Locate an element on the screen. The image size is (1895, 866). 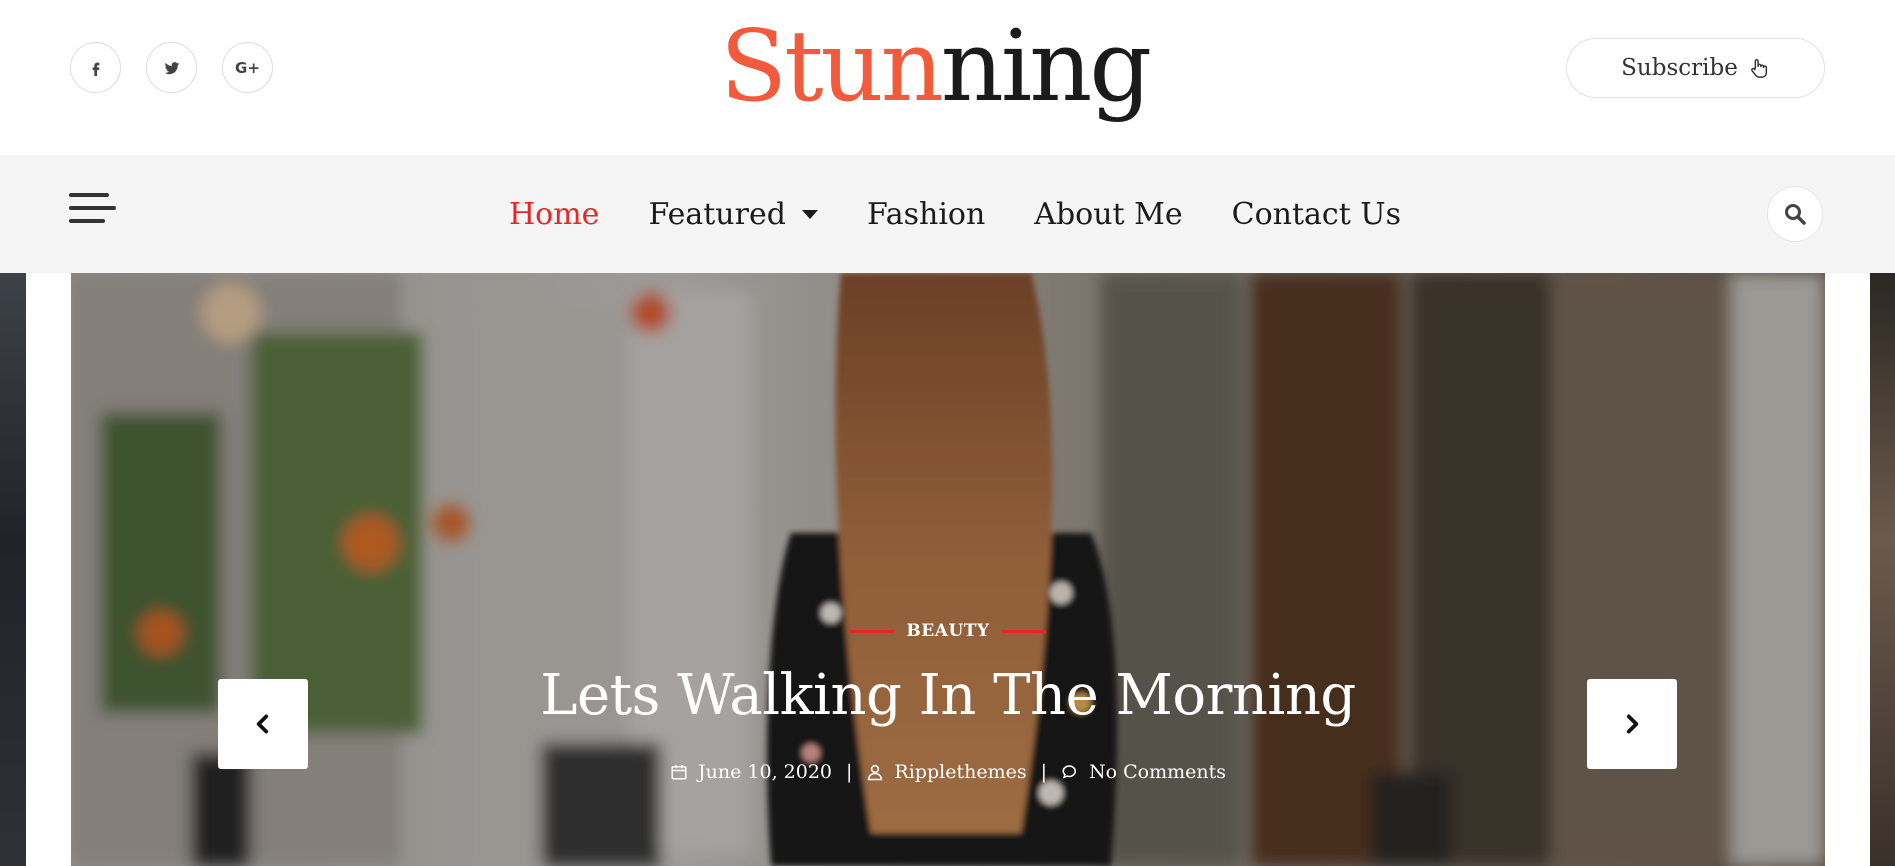
slider-prev-button is located at coordinates (263, 724).